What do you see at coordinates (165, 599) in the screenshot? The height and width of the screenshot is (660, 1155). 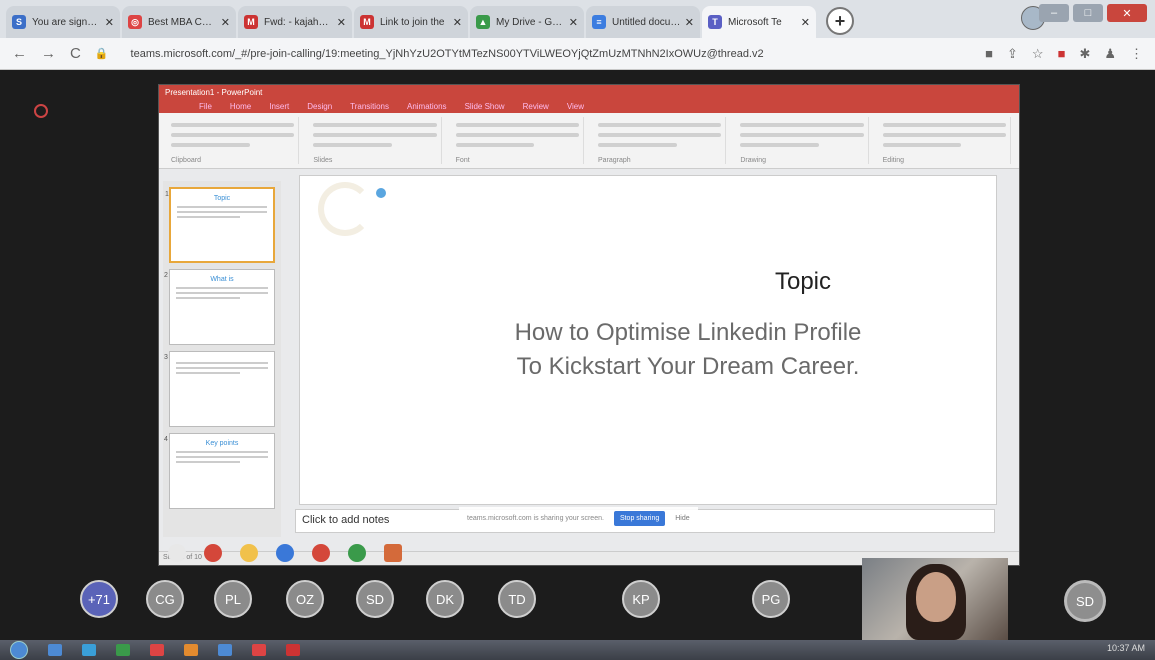 I see `participant-avatar: CG` at bounding box center [165, 599].